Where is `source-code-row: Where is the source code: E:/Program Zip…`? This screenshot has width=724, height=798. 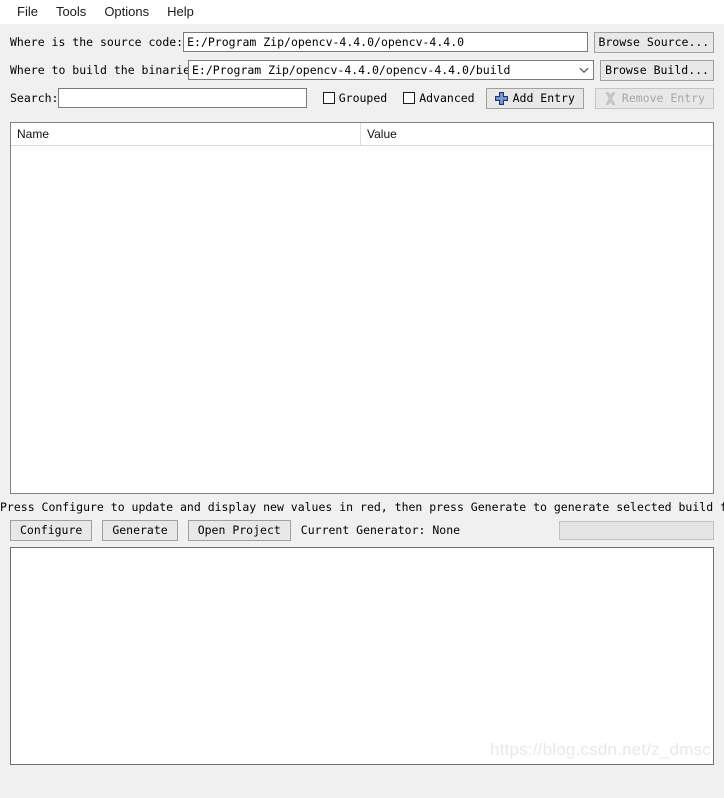 source-code-row: Where is the source code: E:/Program Zip… is located at coordinates (362, 42).